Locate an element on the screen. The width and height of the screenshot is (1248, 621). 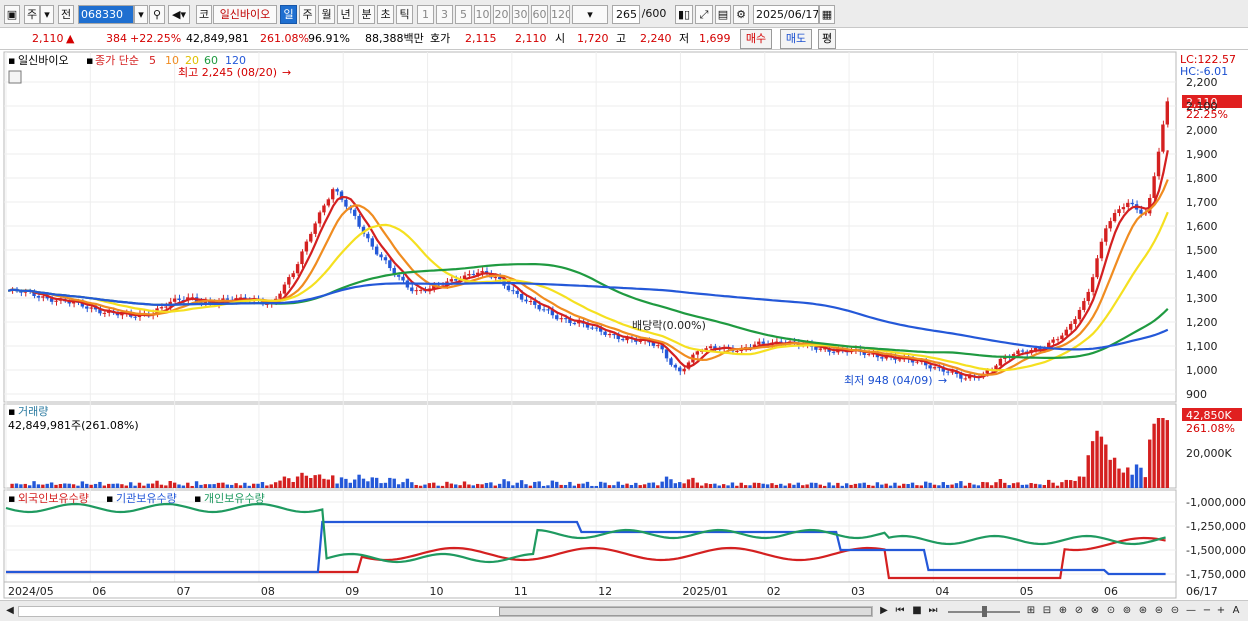
tool-icon-1: ⊞ is located at coordinates (1031, 611).